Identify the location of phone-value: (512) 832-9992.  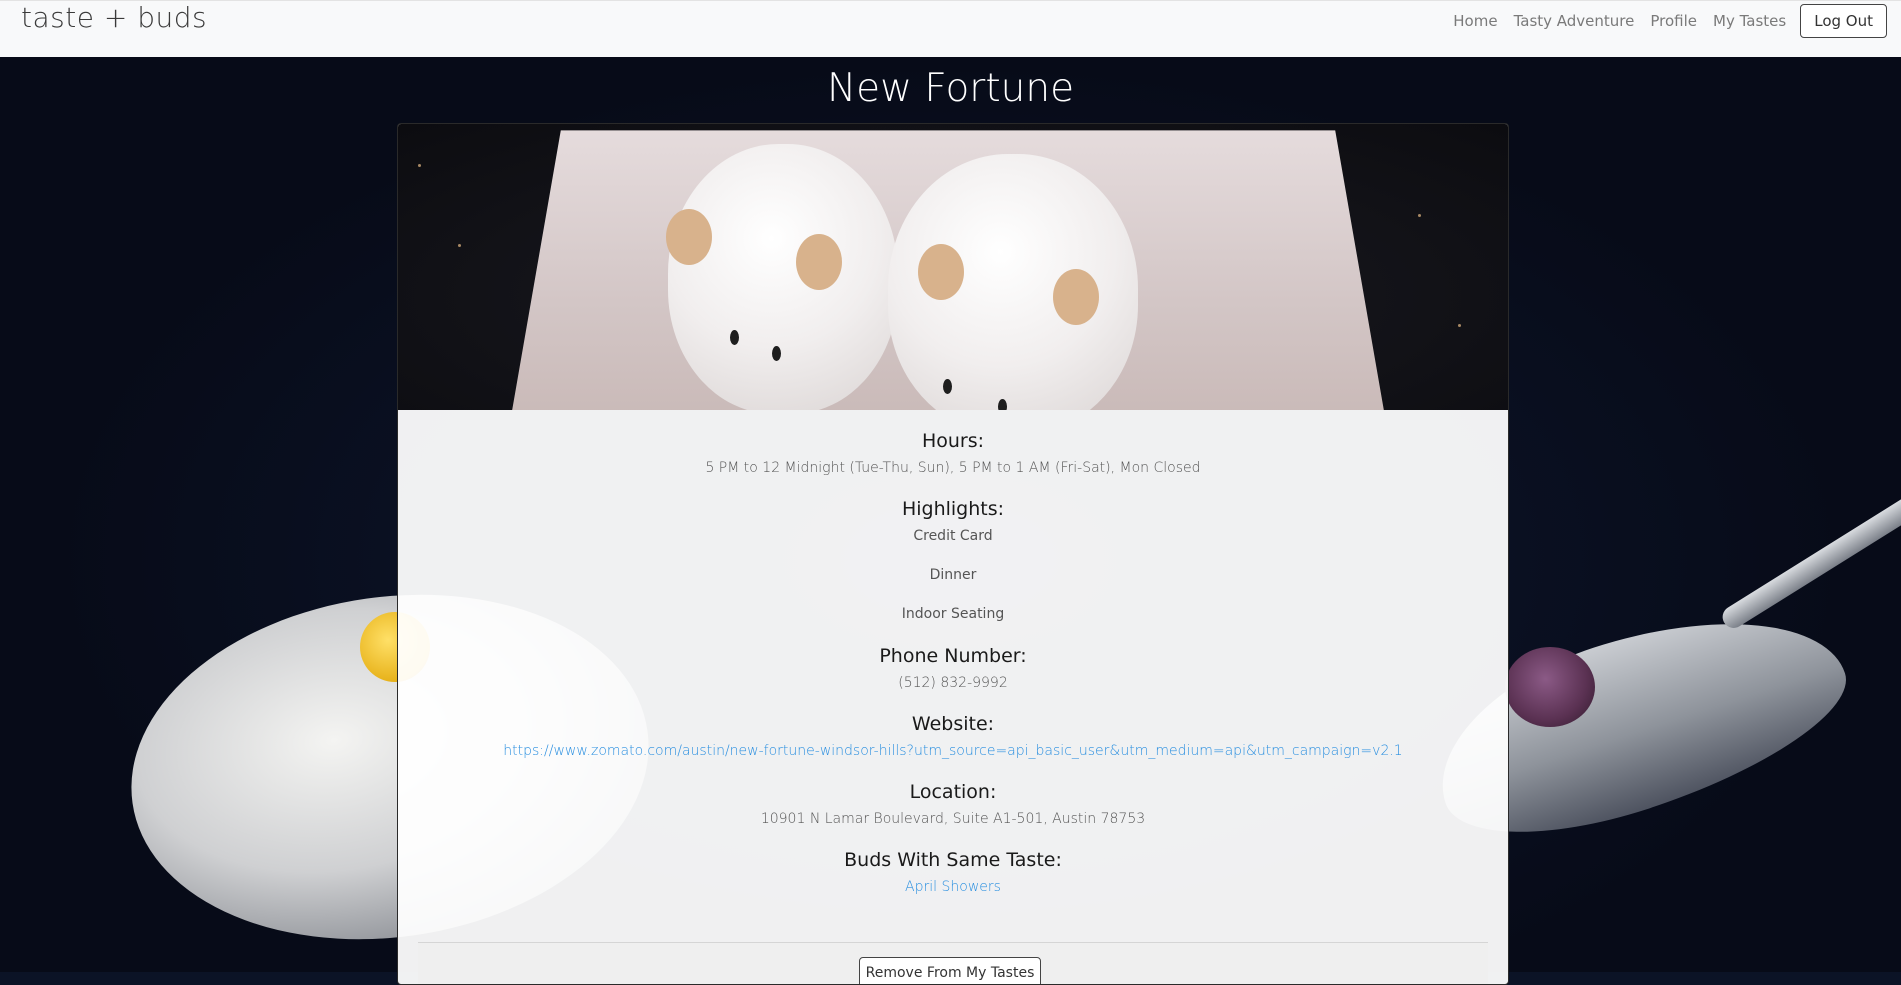
(953, 683).